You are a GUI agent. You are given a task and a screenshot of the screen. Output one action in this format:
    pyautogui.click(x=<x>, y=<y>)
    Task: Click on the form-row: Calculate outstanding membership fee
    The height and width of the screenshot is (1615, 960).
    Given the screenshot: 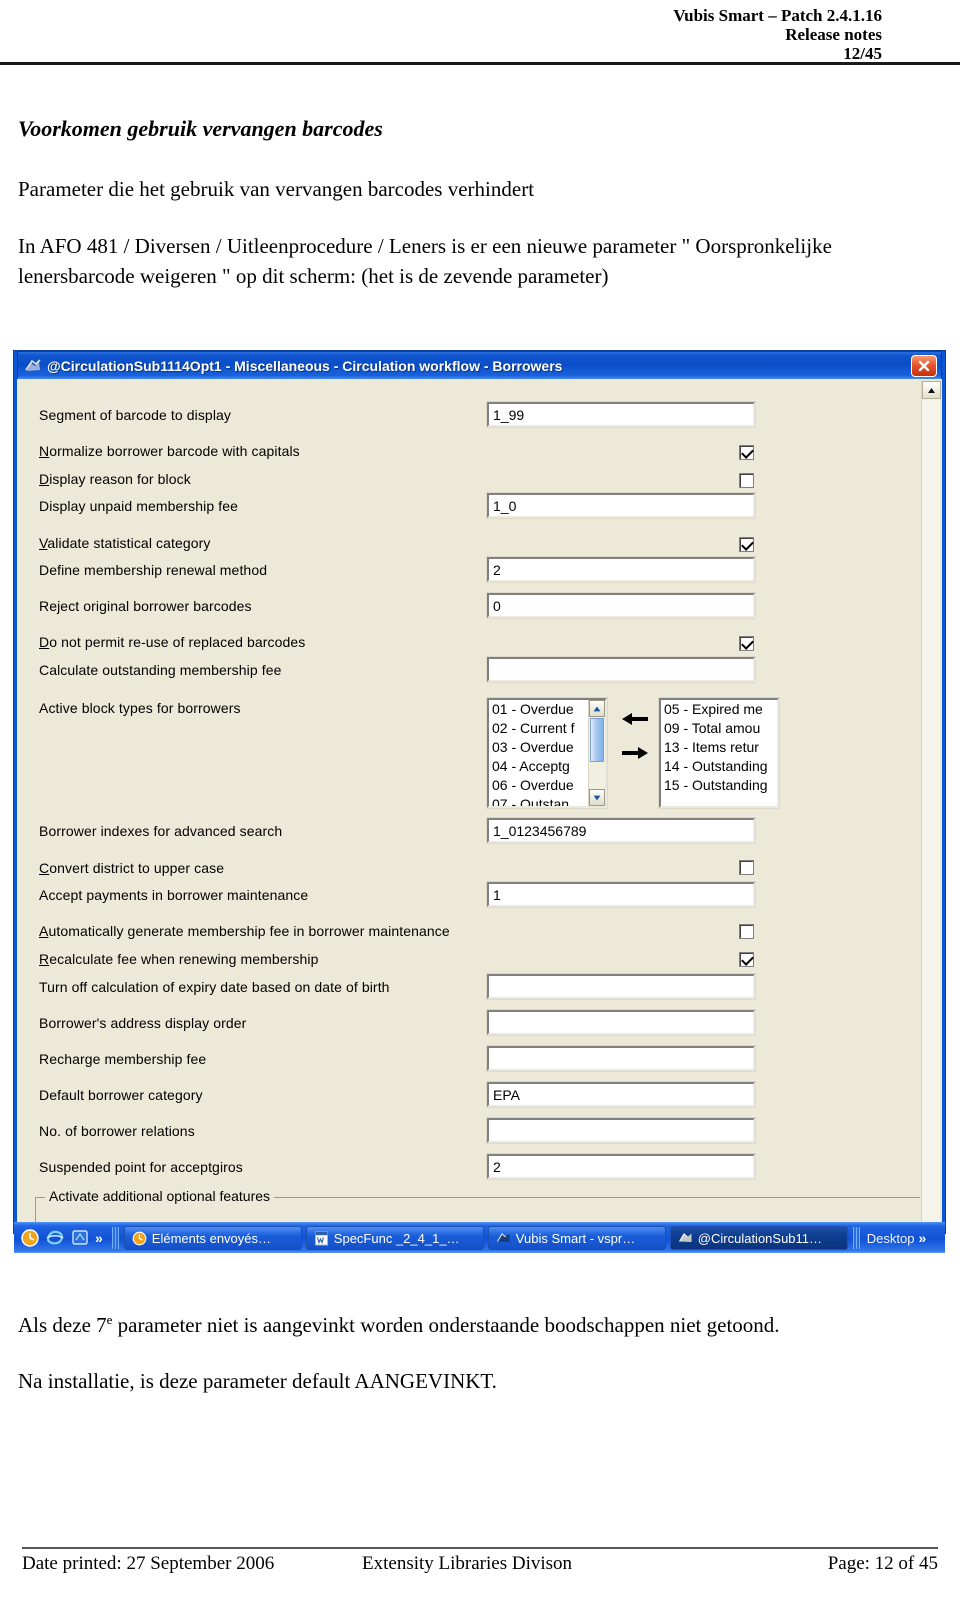 What is the action you would take?
    pyautogui.click(x=479, y=670)
    